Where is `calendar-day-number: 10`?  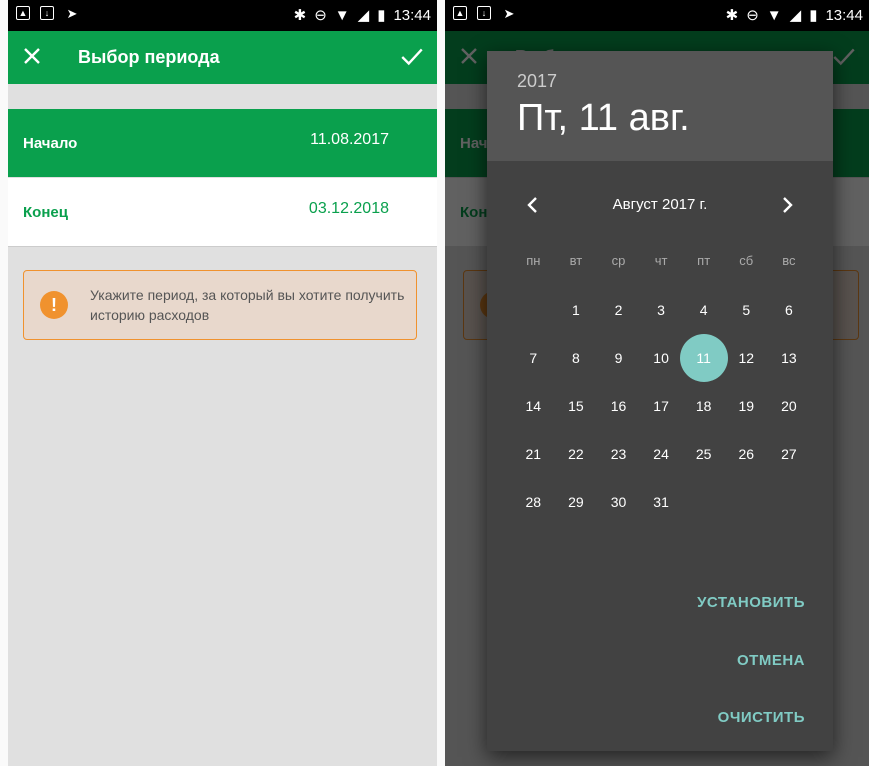 calendar-day-number: 10 is located at coordinates (661, 358).